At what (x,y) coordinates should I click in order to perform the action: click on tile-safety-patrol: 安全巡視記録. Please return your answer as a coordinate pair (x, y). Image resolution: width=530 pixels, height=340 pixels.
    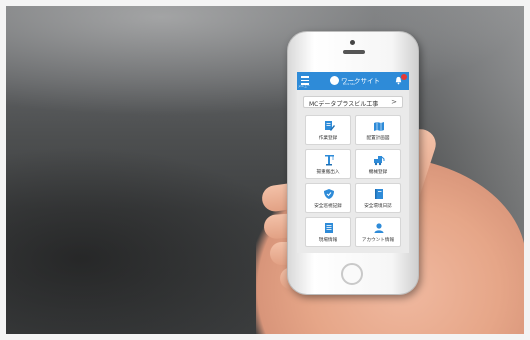
    Looking at the image, I should click on (328, 198).